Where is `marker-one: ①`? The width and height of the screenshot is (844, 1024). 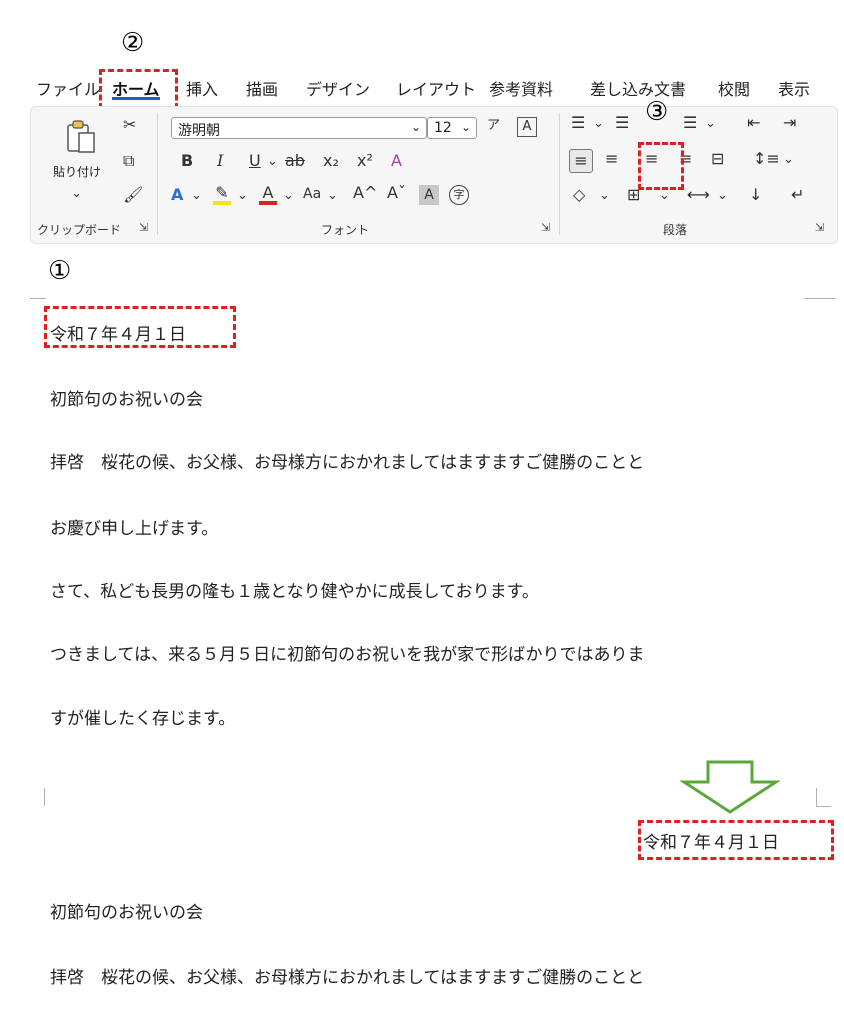
marker-one: ① is located at coordinates (60, 271).